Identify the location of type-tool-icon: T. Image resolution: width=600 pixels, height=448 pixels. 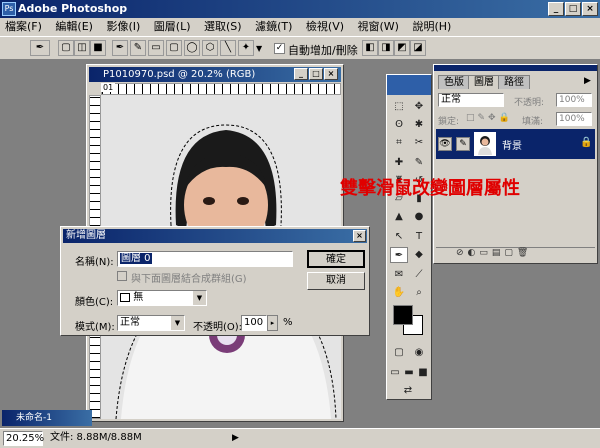
(419, 237).